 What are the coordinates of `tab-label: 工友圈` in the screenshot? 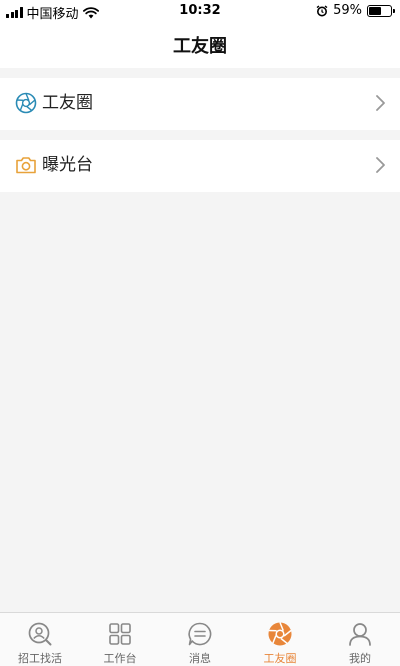 It's located at (280, 658).